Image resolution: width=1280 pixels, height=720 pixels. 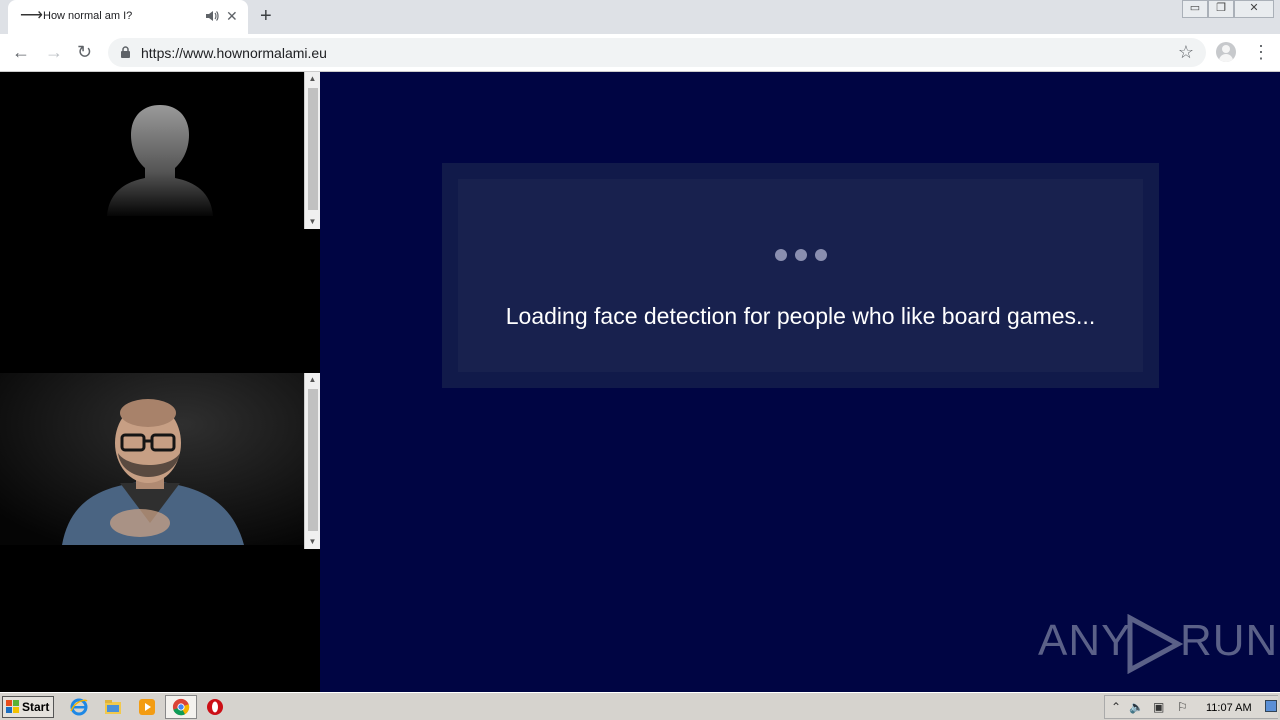 What do you see at coordinates (640, 17) in the screenshot?
I see `tab-strip: ⟶ How normal am I? ✕ + ▭ ❐ ✕` at bounding box center [640, 17].